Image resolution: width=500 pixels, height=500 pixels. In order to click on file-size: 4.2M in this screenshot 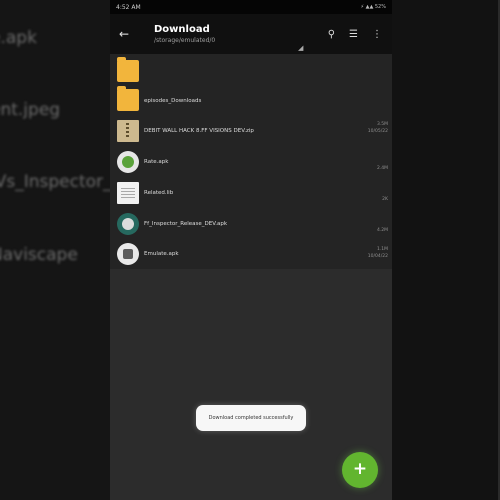, I will do `click(382, 230)`.